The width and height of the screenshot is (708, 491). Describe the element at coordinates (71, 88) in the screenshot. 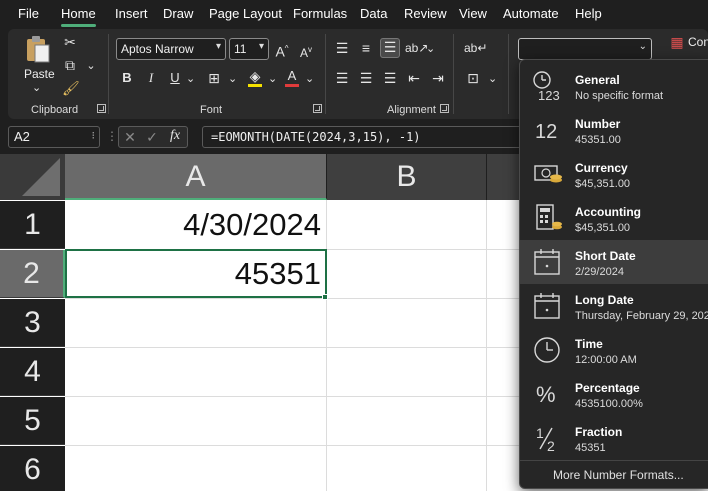

I see `format-painter-icon: 🖌` at that location.